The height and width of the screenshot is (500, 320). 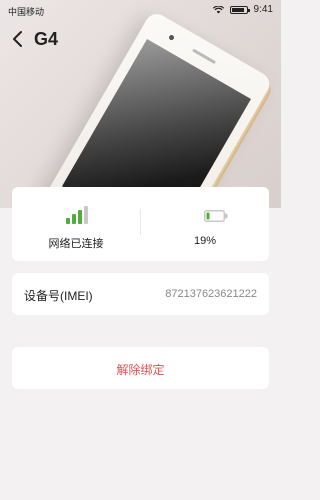 What do you see at coordinates (208, 216) in the screenshot?
I see `battery-fill` at bounding box center [208, 216].